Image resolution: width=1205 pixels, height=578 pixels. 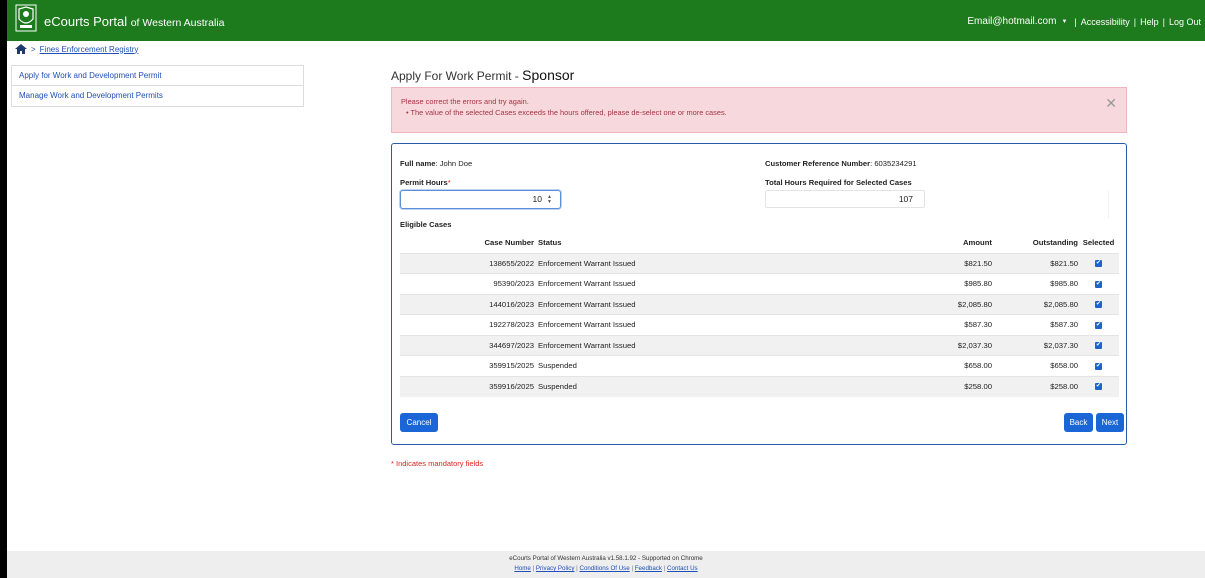 I want to click on footer-link-conditions: Conditions Of Use, so click(x=605, y=568).